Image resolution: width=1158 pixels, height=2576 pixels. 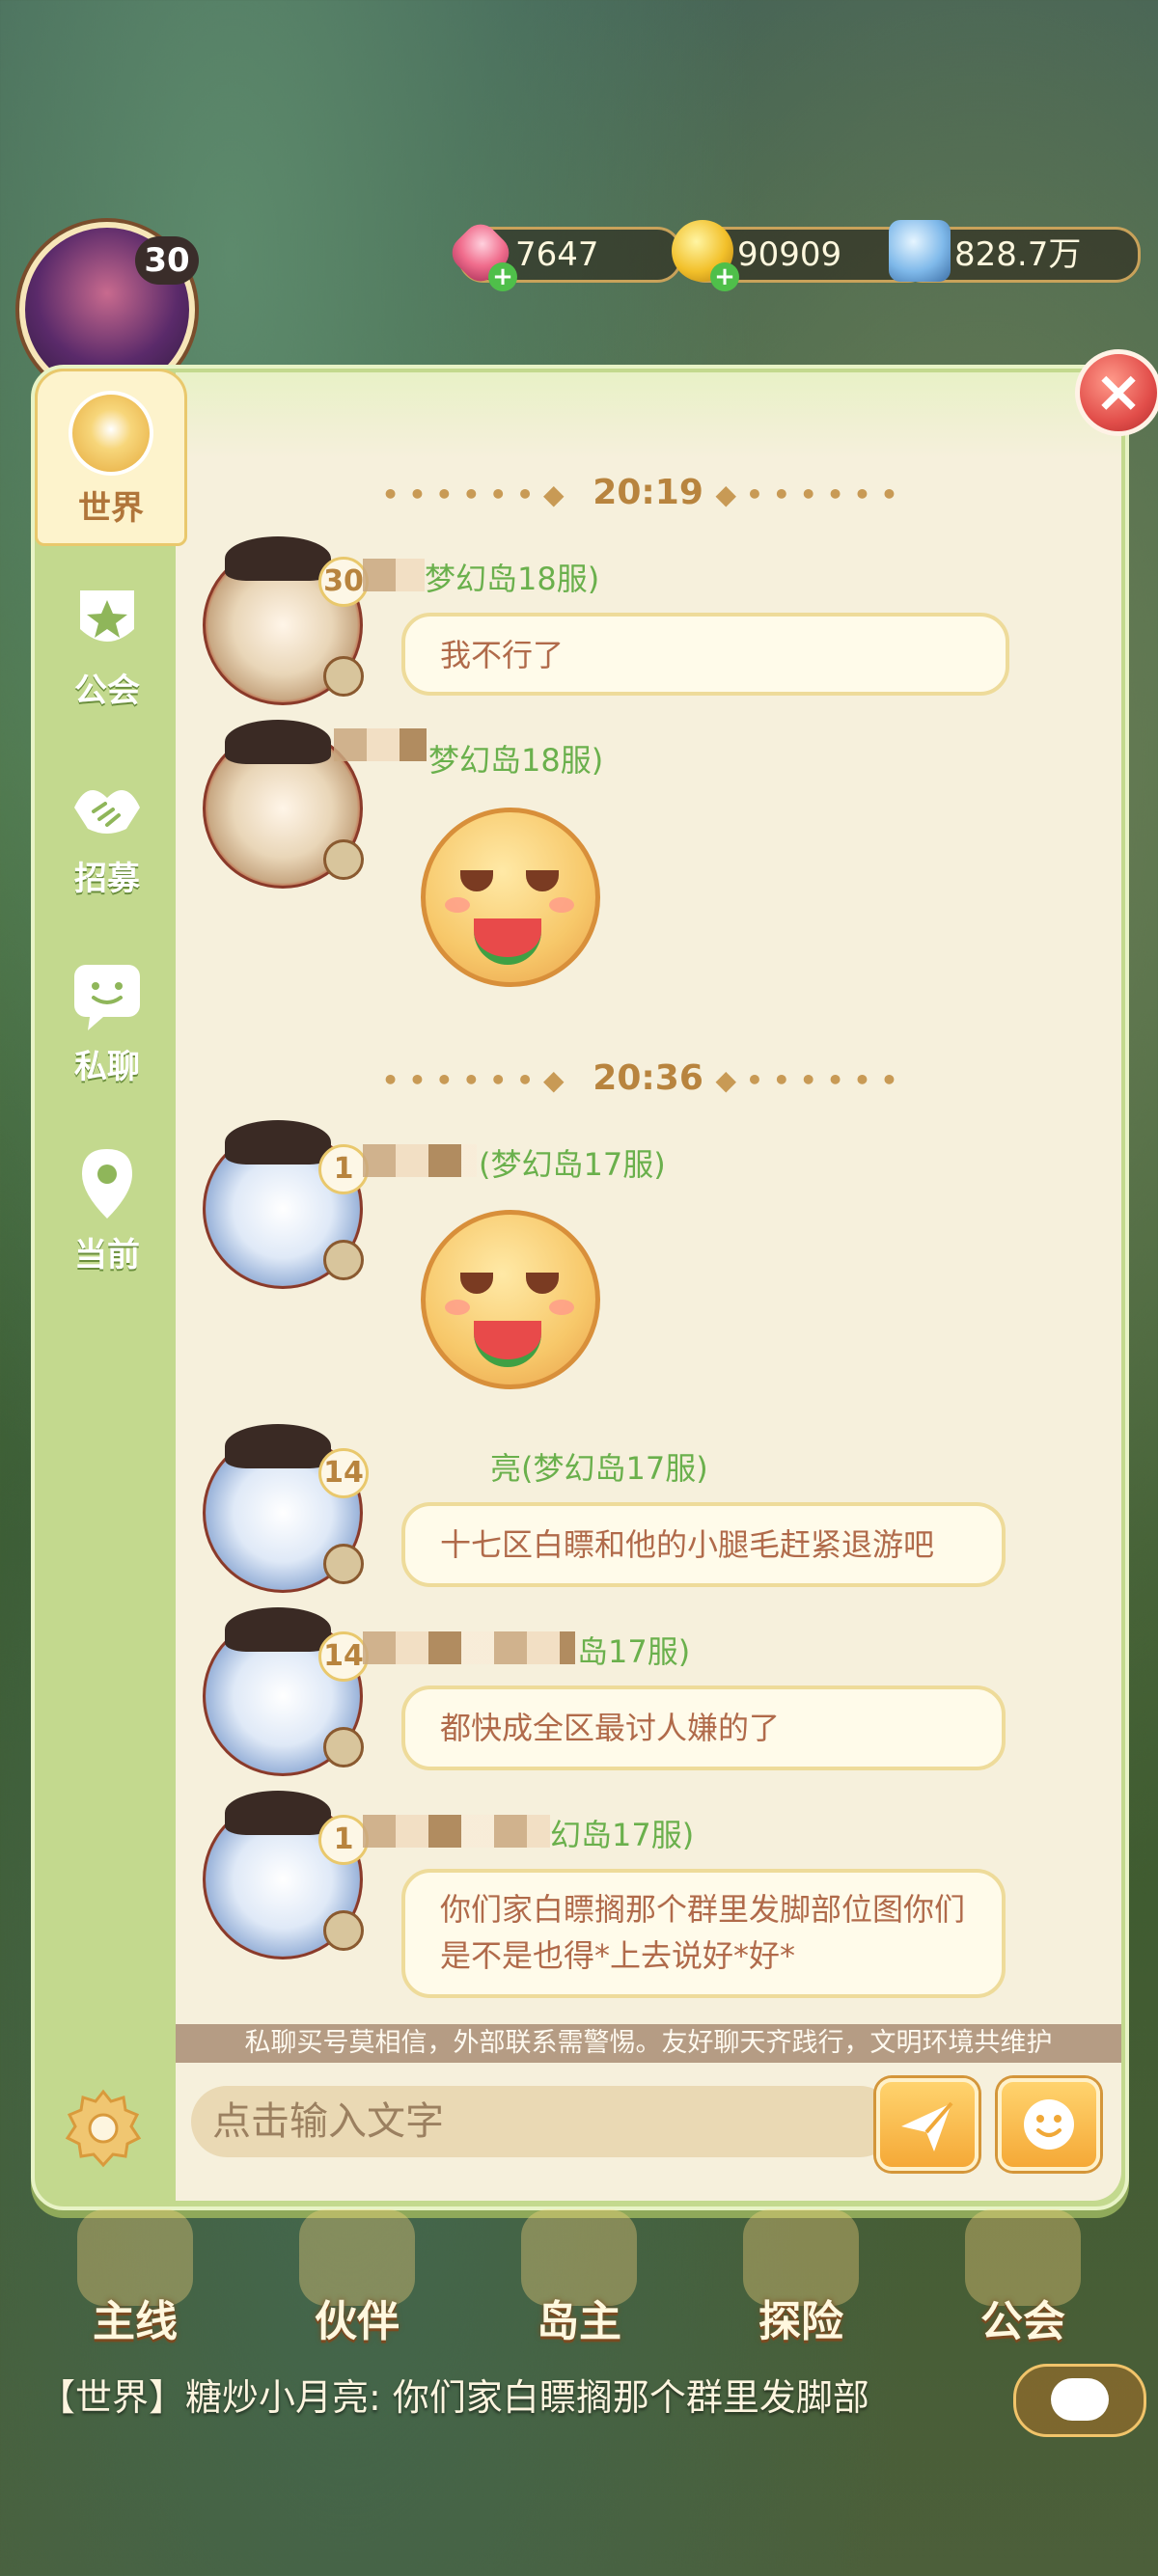 What do you see at coordinates (705, 655) in the screenshot?
I see `message-bubble: 我不行了` at bounding box center [705, 655].